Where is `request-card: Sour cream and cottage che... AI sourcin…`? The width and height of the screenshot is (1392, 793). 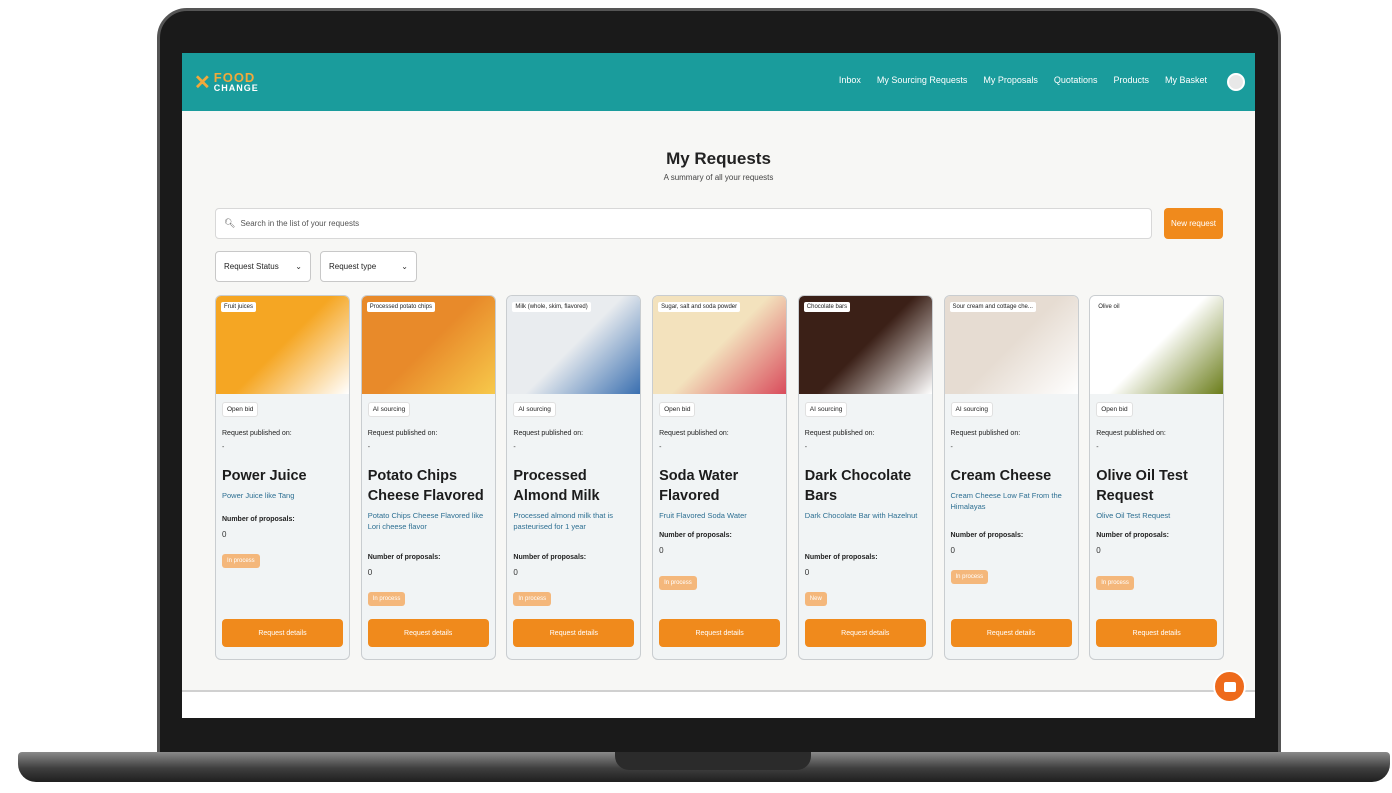
request-card: Sour cream and cottage che... AI sourcin… is located at coordinates (1011, 477).